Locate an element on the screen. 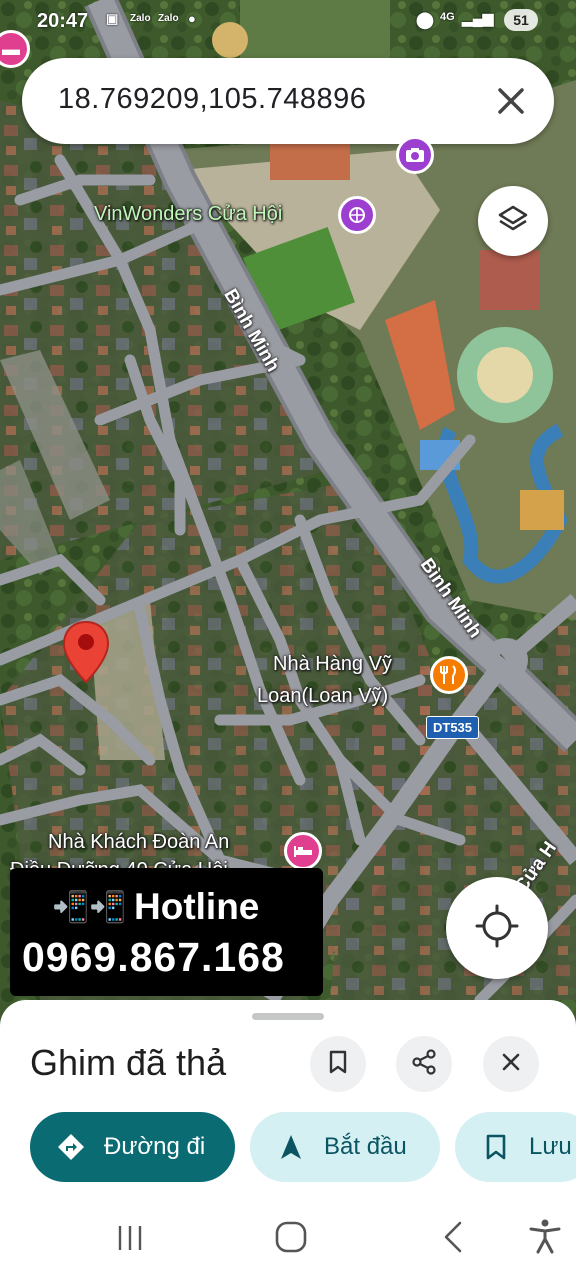 Image resolution: width=576 pixels, height=1280 pixels. layers-button is located at coordinates (513, 221).